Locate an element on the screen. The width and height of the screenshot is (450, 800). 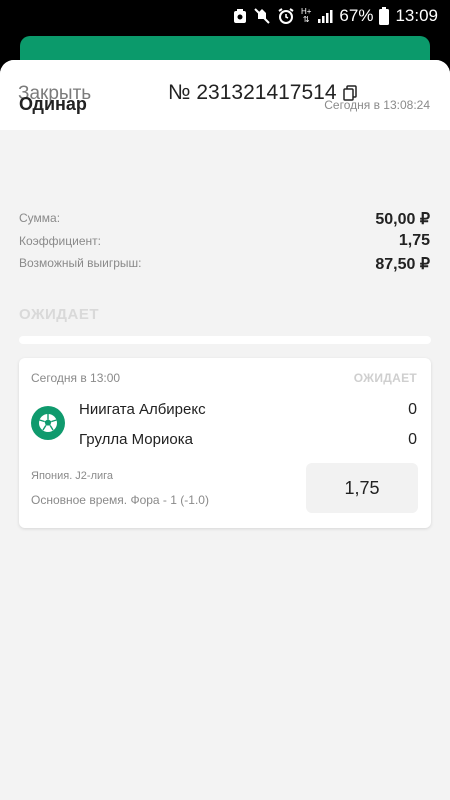
soccer-ball-icon is located at coordinates (48, 423).